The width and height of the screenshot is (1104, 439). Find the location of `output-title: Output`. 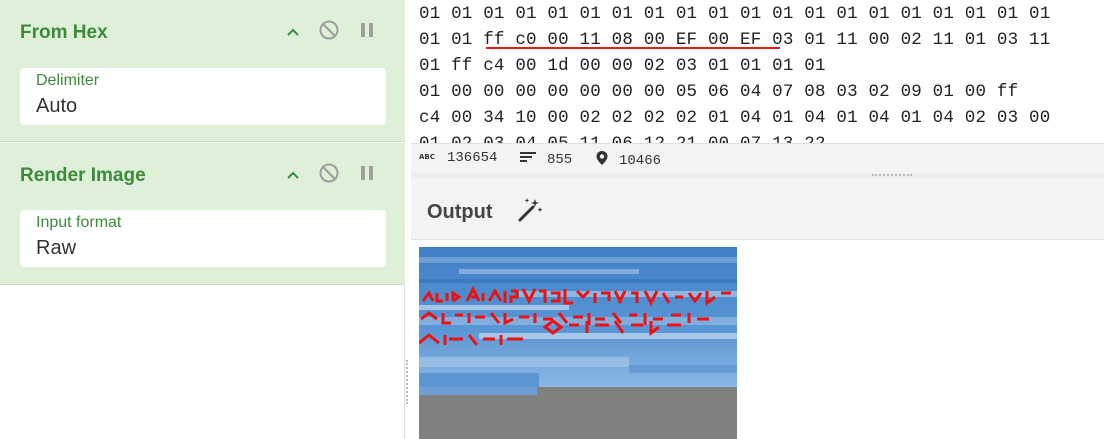

output-title: Output is located at coordinates (460, 212).